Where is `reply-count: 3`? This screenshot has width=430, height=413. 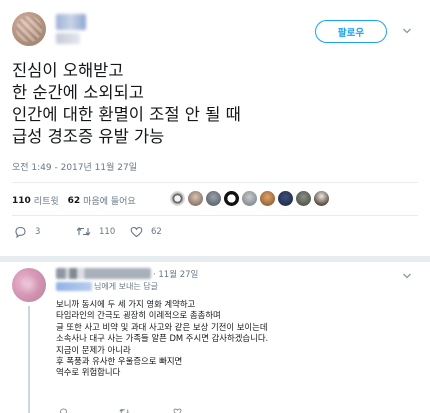 reply-count: 3 is located at coordinates (38, 232).